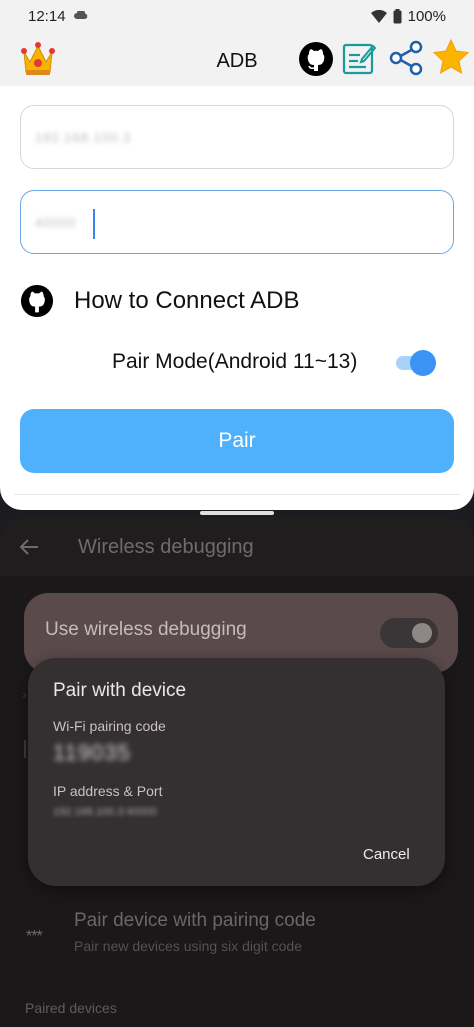 The image size is (474, 1027). Describe the element at coordinates (29, 547) in the screenshot. I see `back-arrow-icon` at that location.